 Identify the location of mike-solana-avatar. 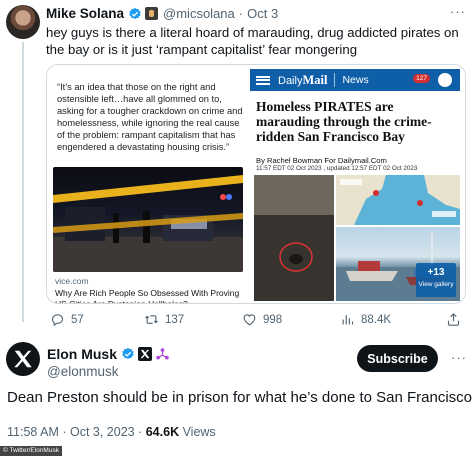
(23, 22).